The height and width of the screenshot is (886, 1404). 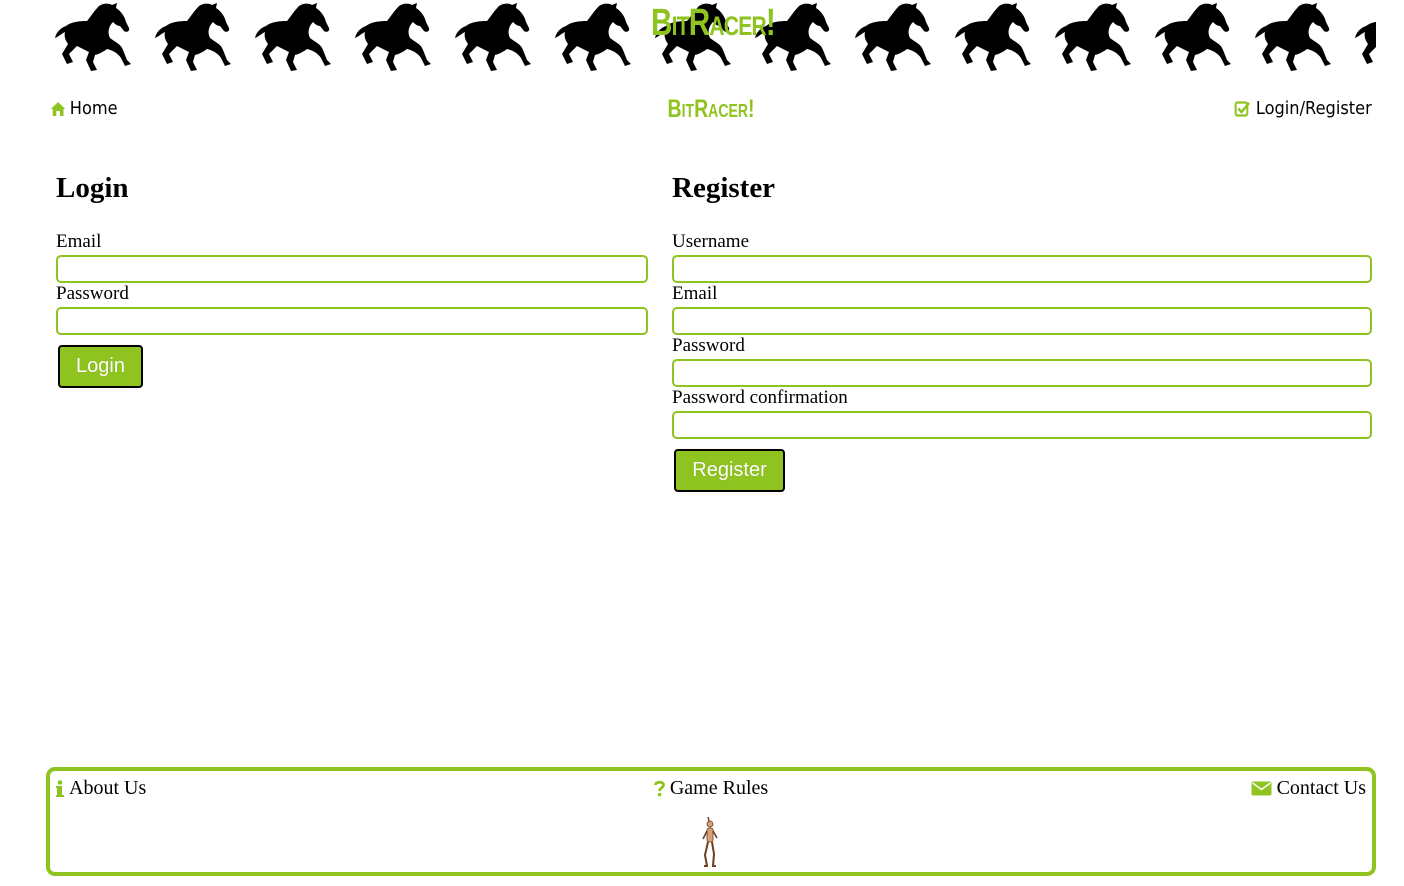 I want to click on login-email-group: Email, so click(x=352, y=257).